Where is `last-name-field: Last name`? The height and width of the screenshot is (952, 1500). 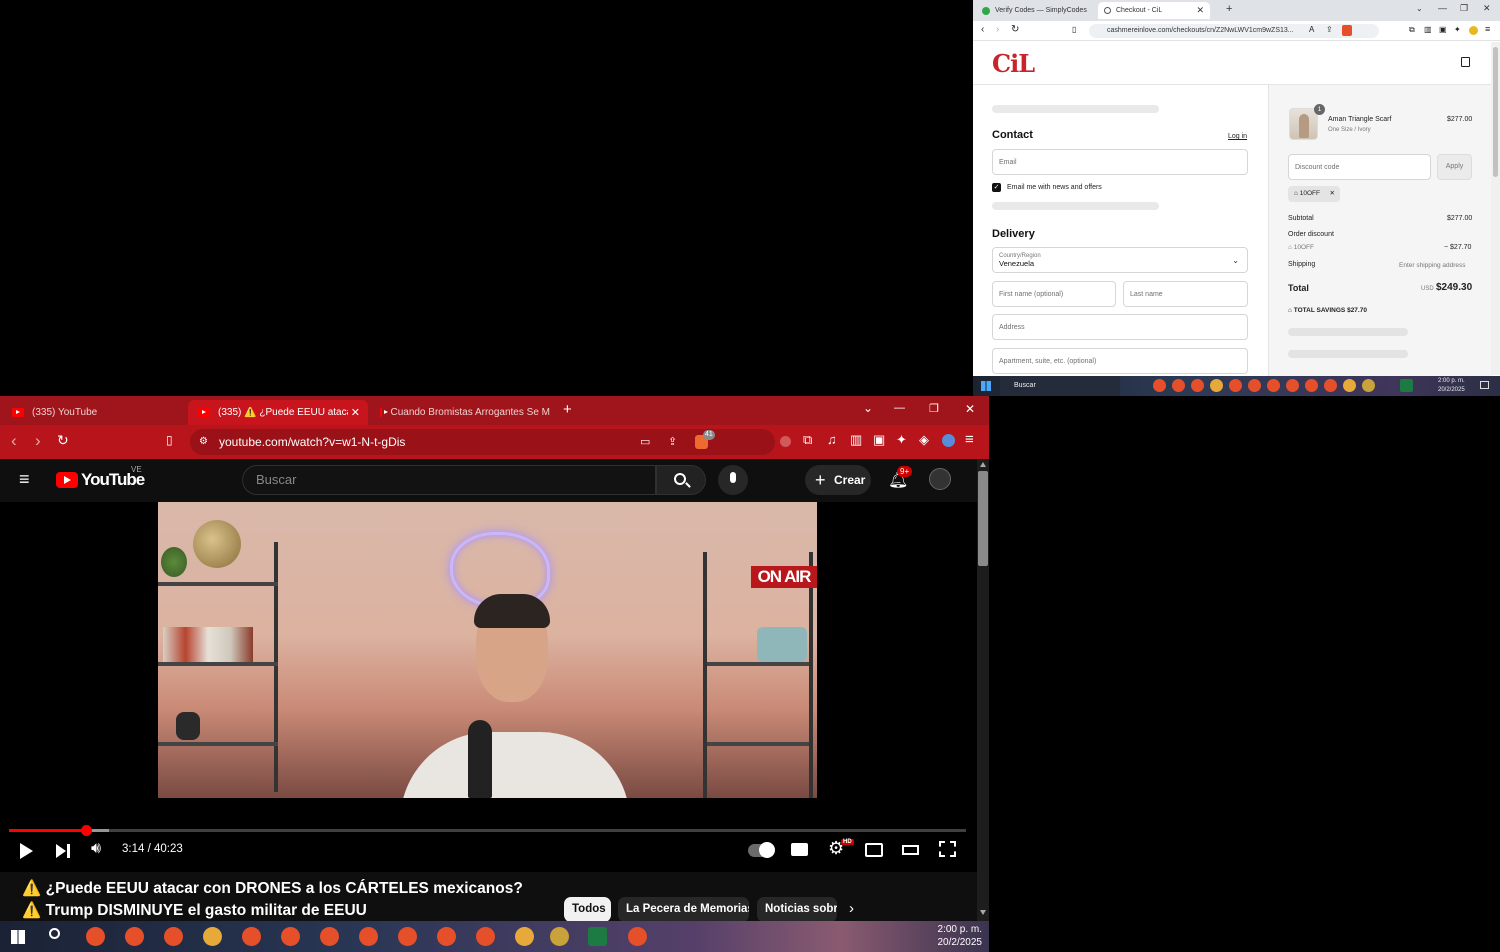 last-name-field: Last name is located at coordinates (1185, 294).